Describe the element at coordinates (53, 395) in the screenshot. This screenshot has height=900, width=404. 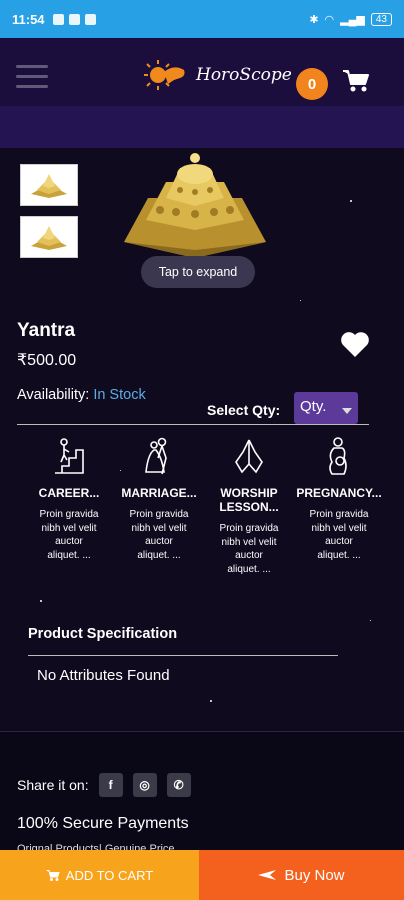
I see `availability-label: Availability:` at that location.